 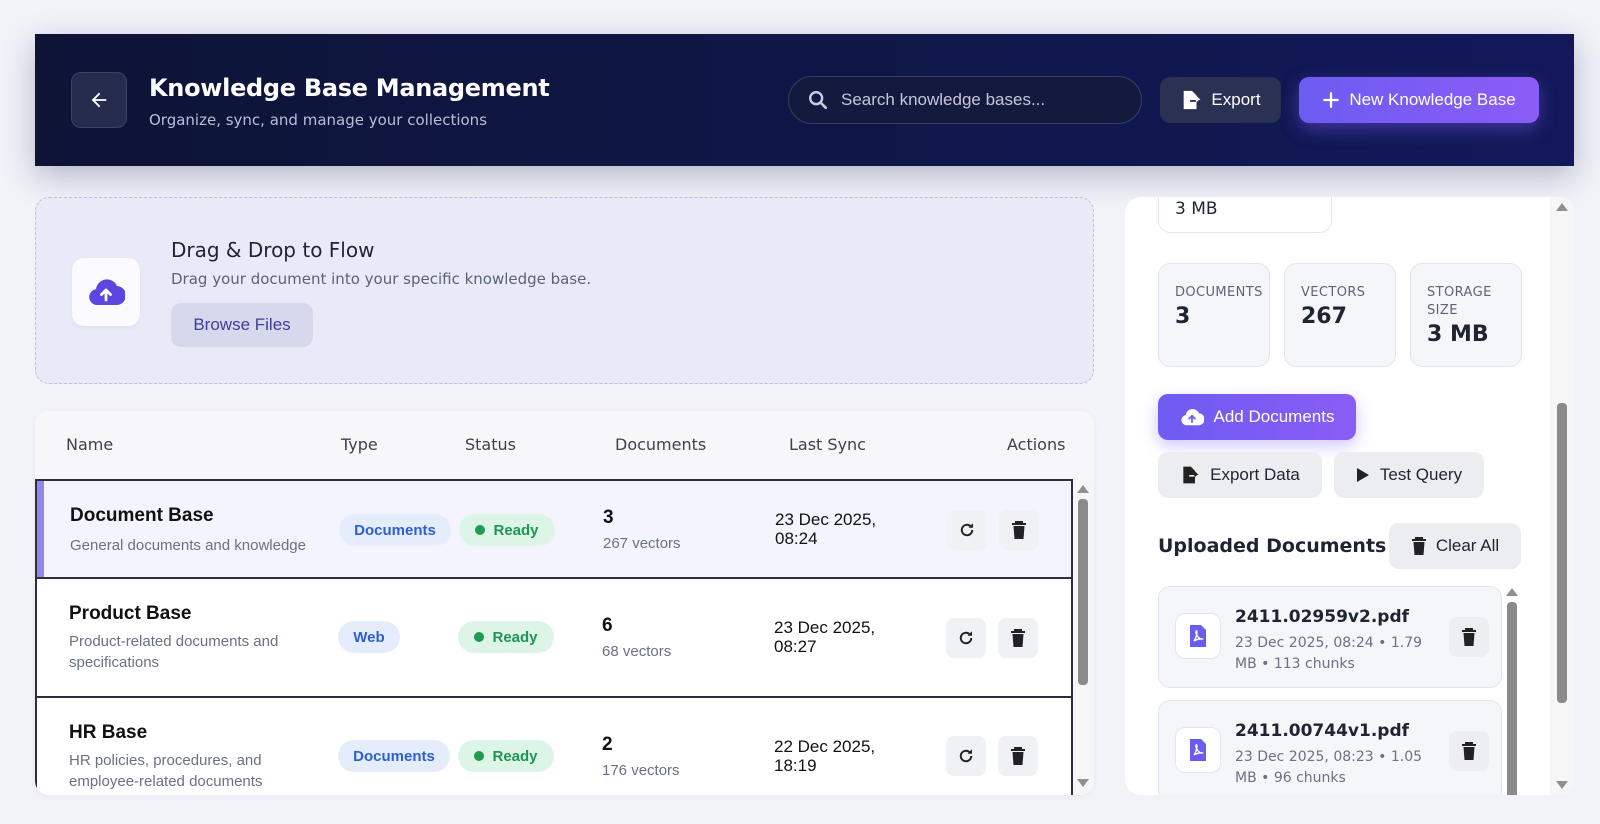 What do you see at coordinates (1036, 444) in the screenshot?
I see `column-actions: Actions` at bounding box center [1036, 444].